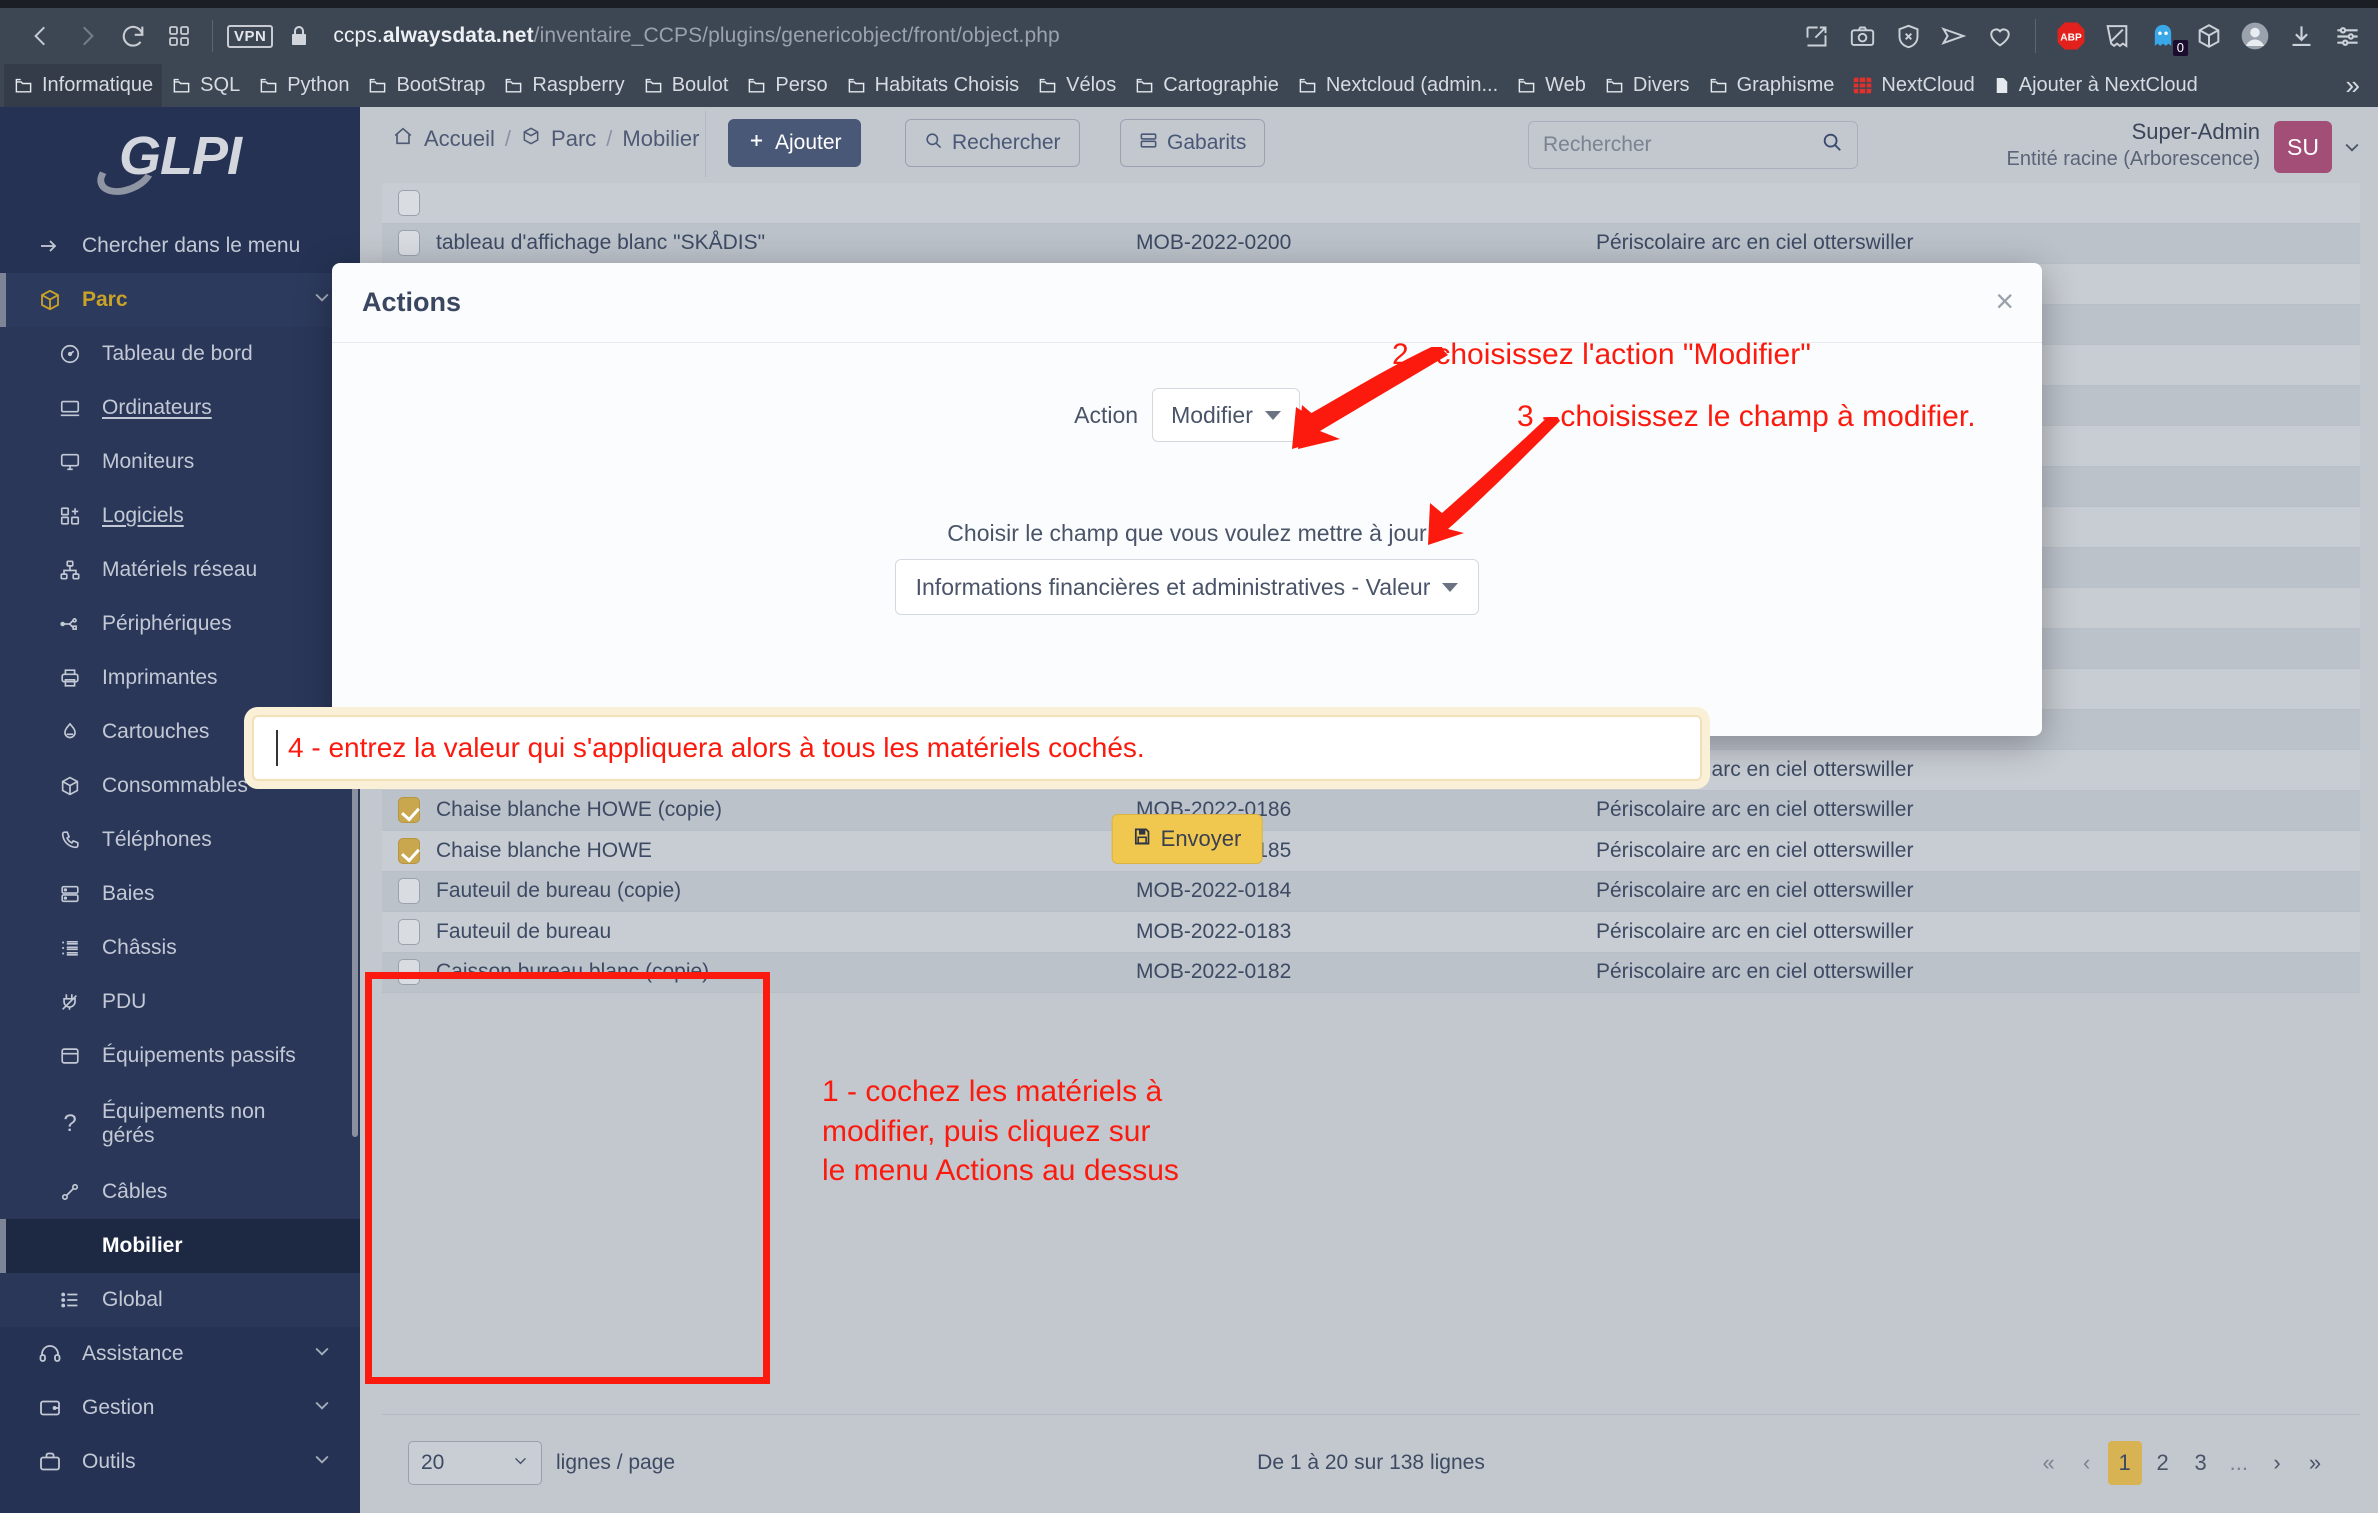  I want to click on row-name: tableau d'affichage blanc "SKÅDIS", so click(786, 243).